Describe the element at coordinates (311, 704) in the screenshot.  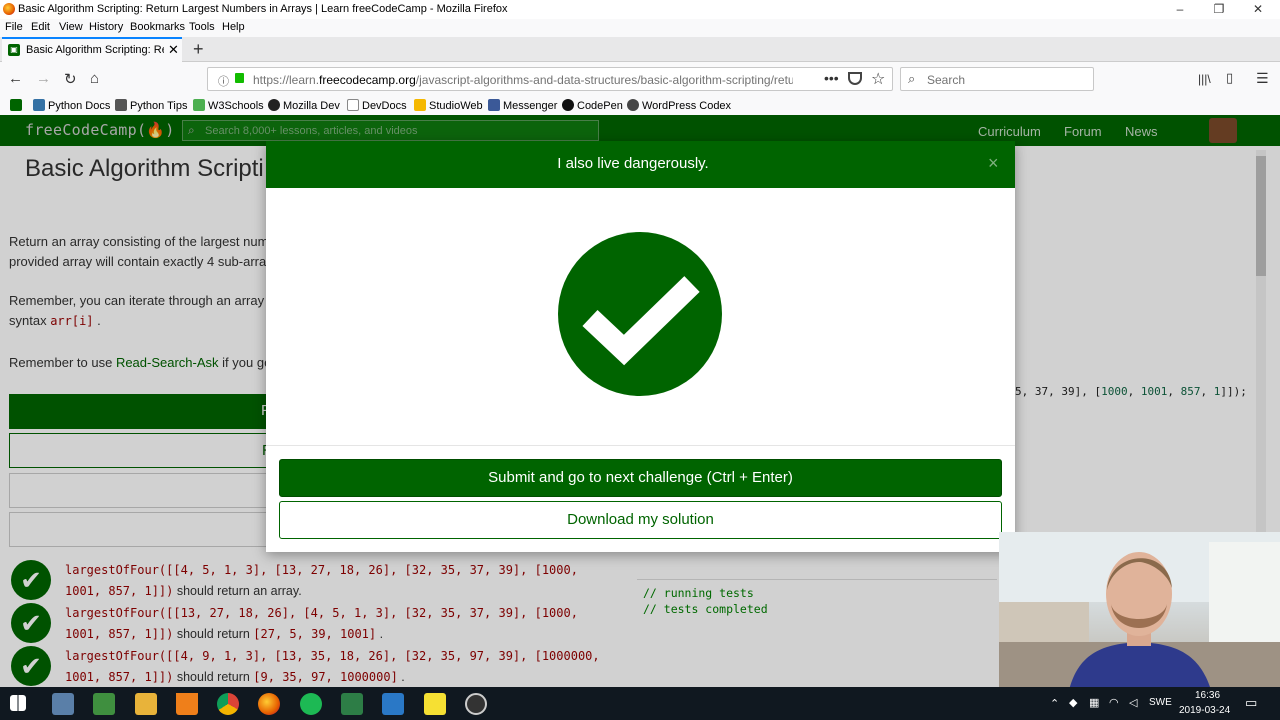
I see `spotify-icon` at that location.